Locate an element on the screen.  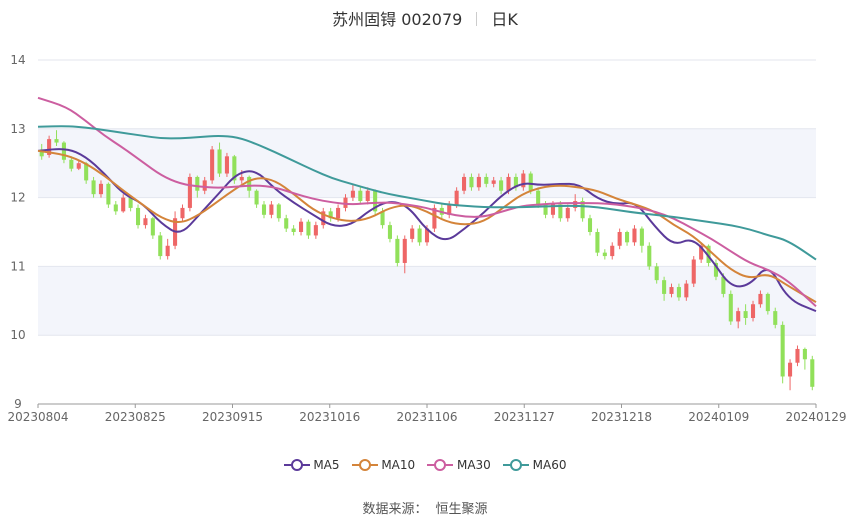
y-tick-label: 10 is located at coordinates (17, 335).